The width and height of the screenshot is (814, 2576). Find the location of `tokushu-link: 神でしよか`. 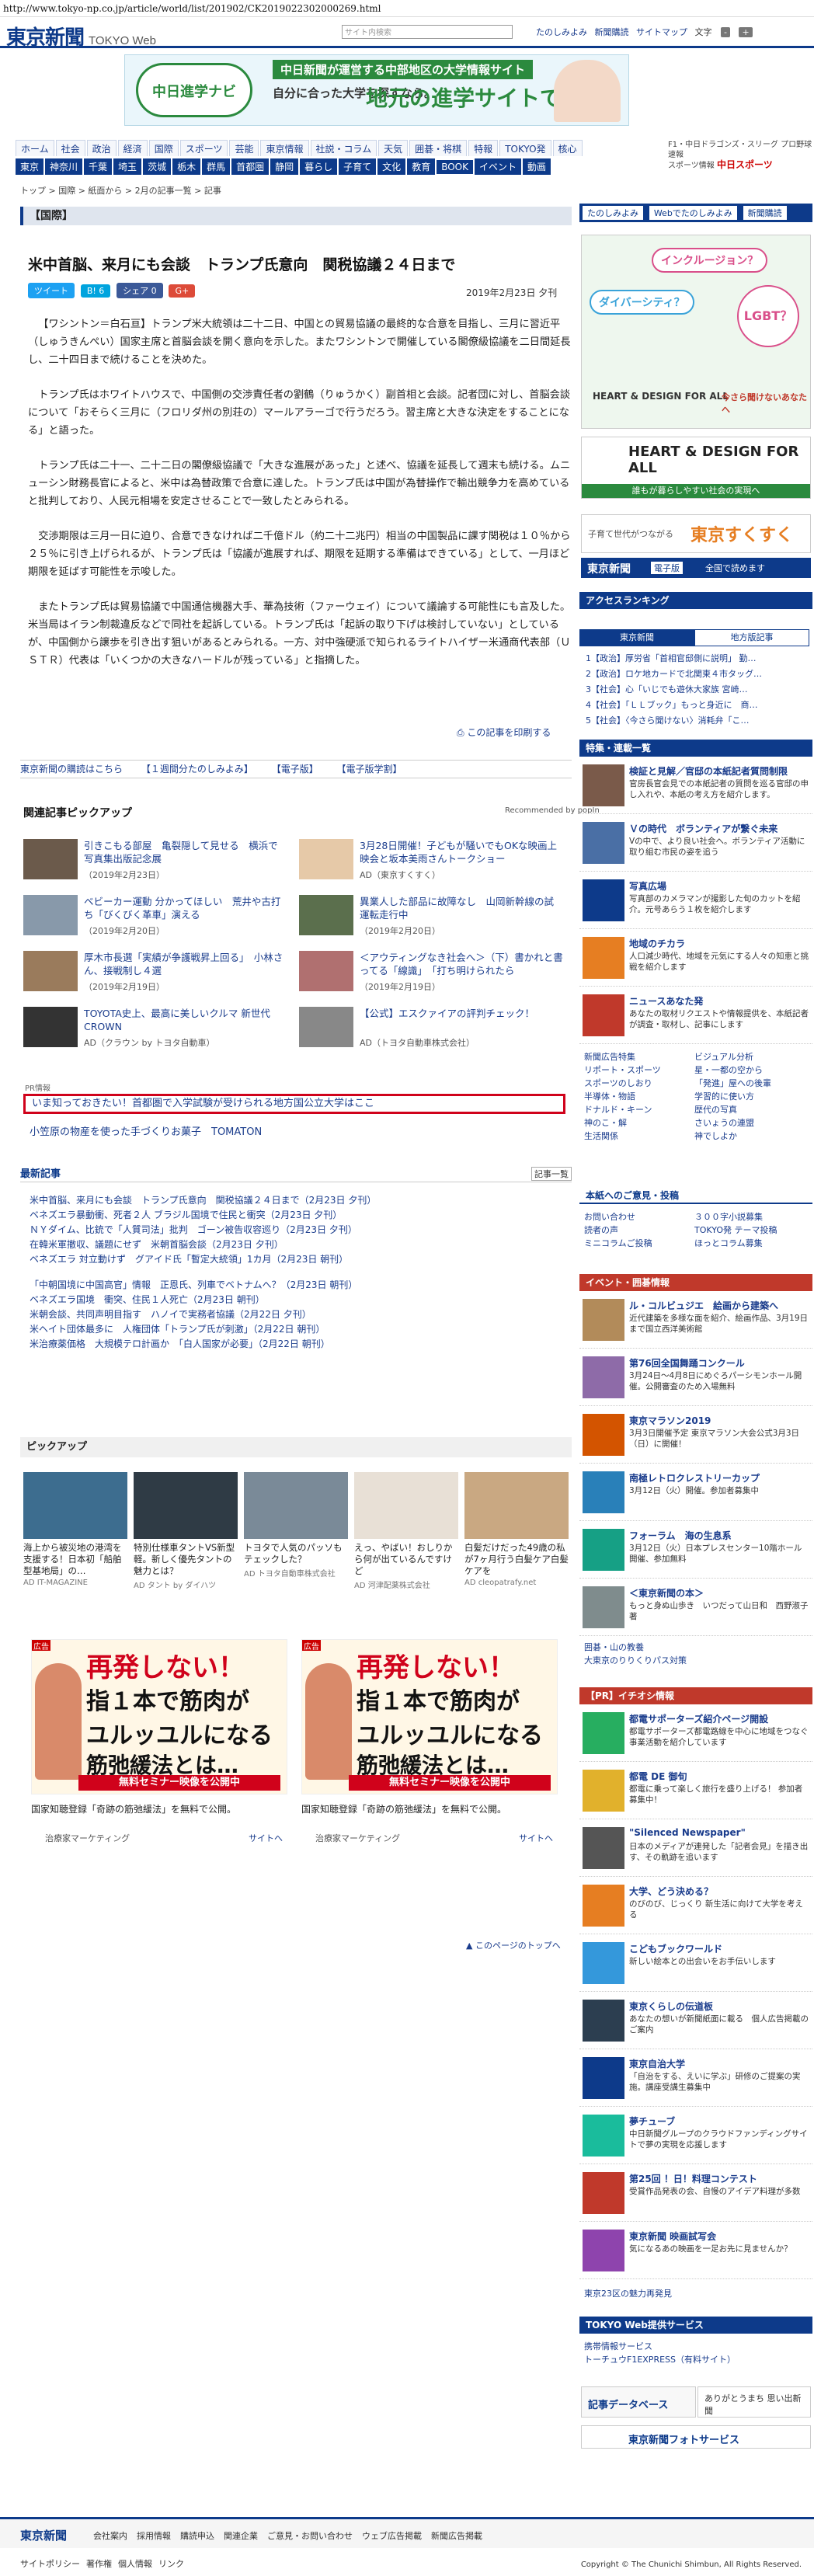

tokushu-link: 神でしよか is located at coordinates (749, 1136).